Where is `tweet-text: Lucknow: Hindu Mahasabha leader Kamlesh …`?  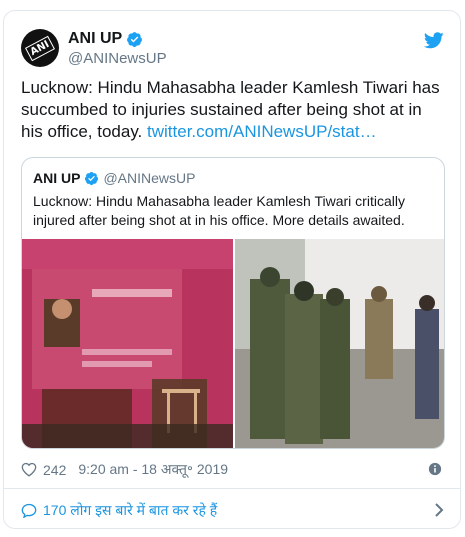 tweet-text: Lucknow: Hindu Mahasabha leader Kamlesh … is located at coordinates (231, 110).